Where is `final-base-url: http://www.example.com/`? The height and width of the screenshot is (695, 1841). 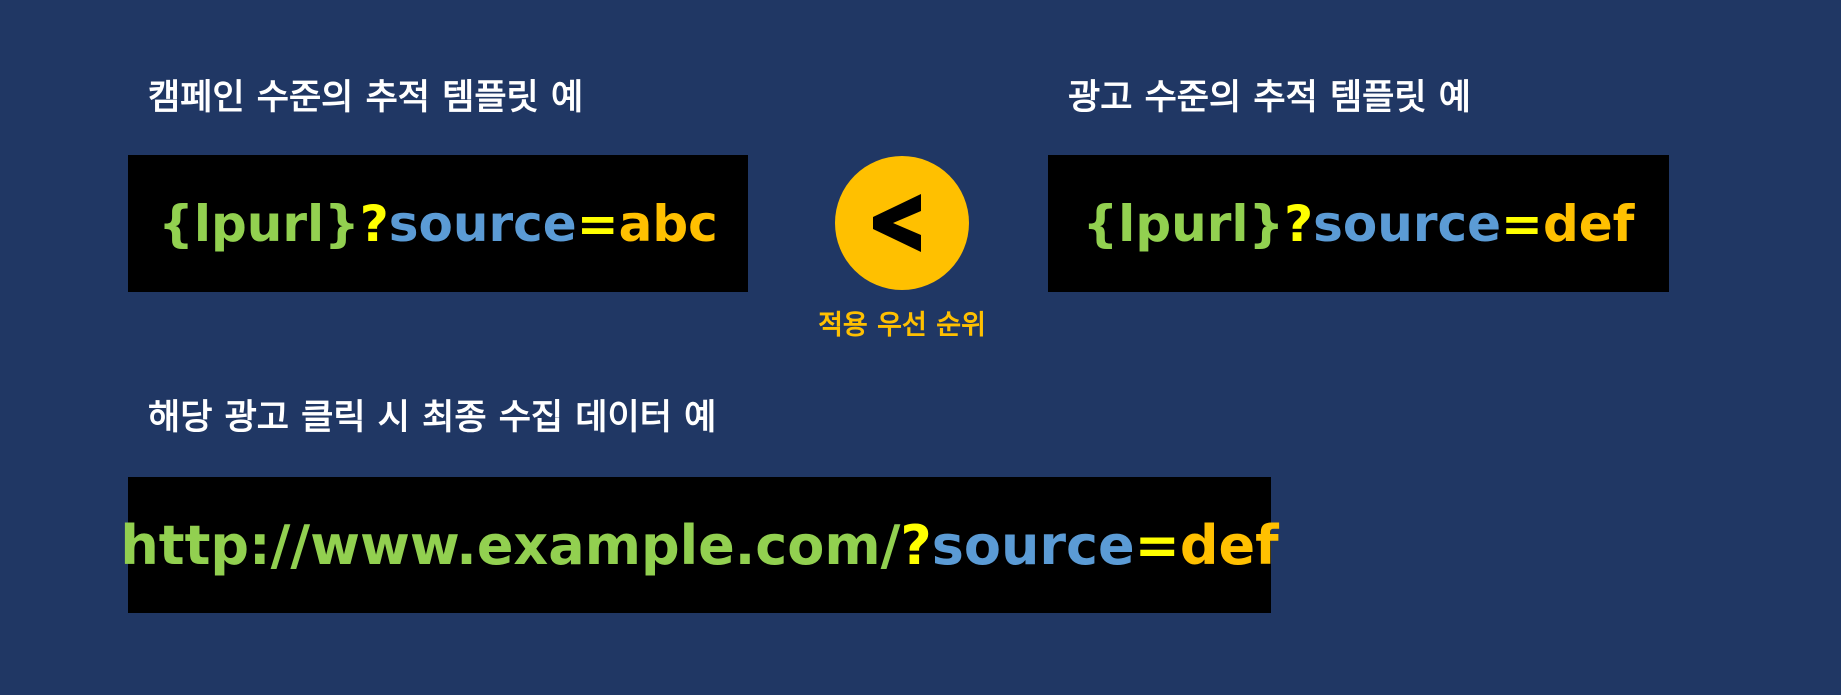
final-base-url: http://www.example.com/ is located at coordinates (510, 545).